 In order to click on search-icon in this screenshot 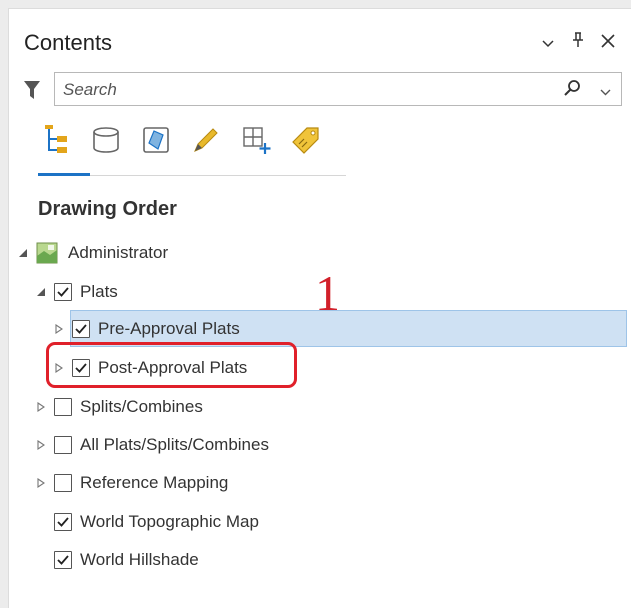, I will do `click(572, 90)`.